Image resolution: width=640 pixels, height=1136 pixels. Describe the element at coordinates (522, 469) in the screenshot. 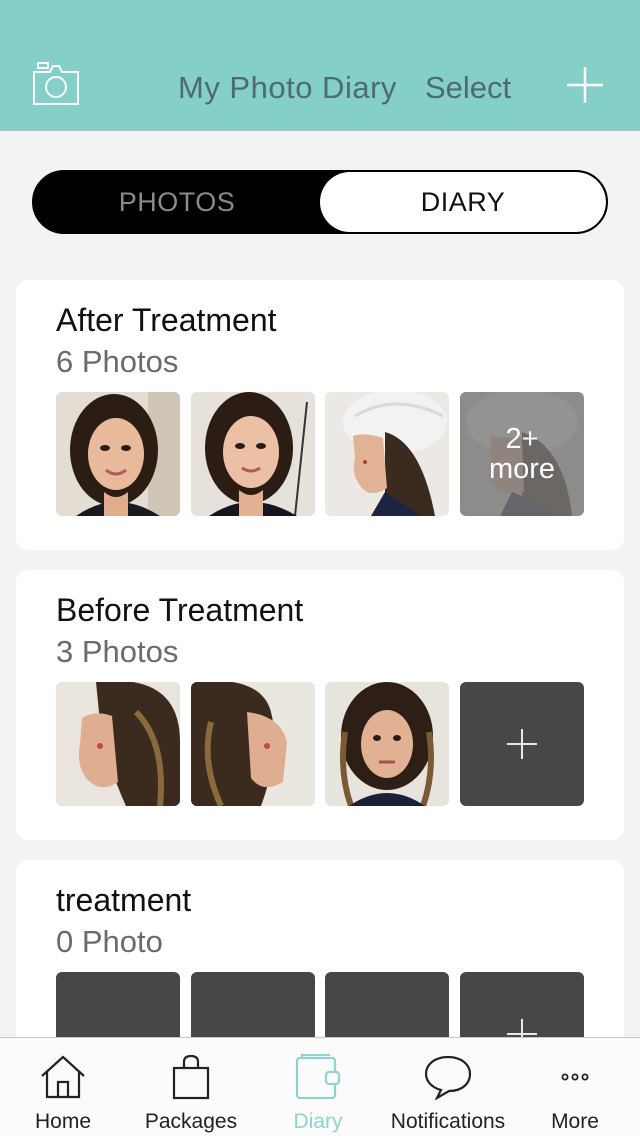

I see `more-label: more` at that location.